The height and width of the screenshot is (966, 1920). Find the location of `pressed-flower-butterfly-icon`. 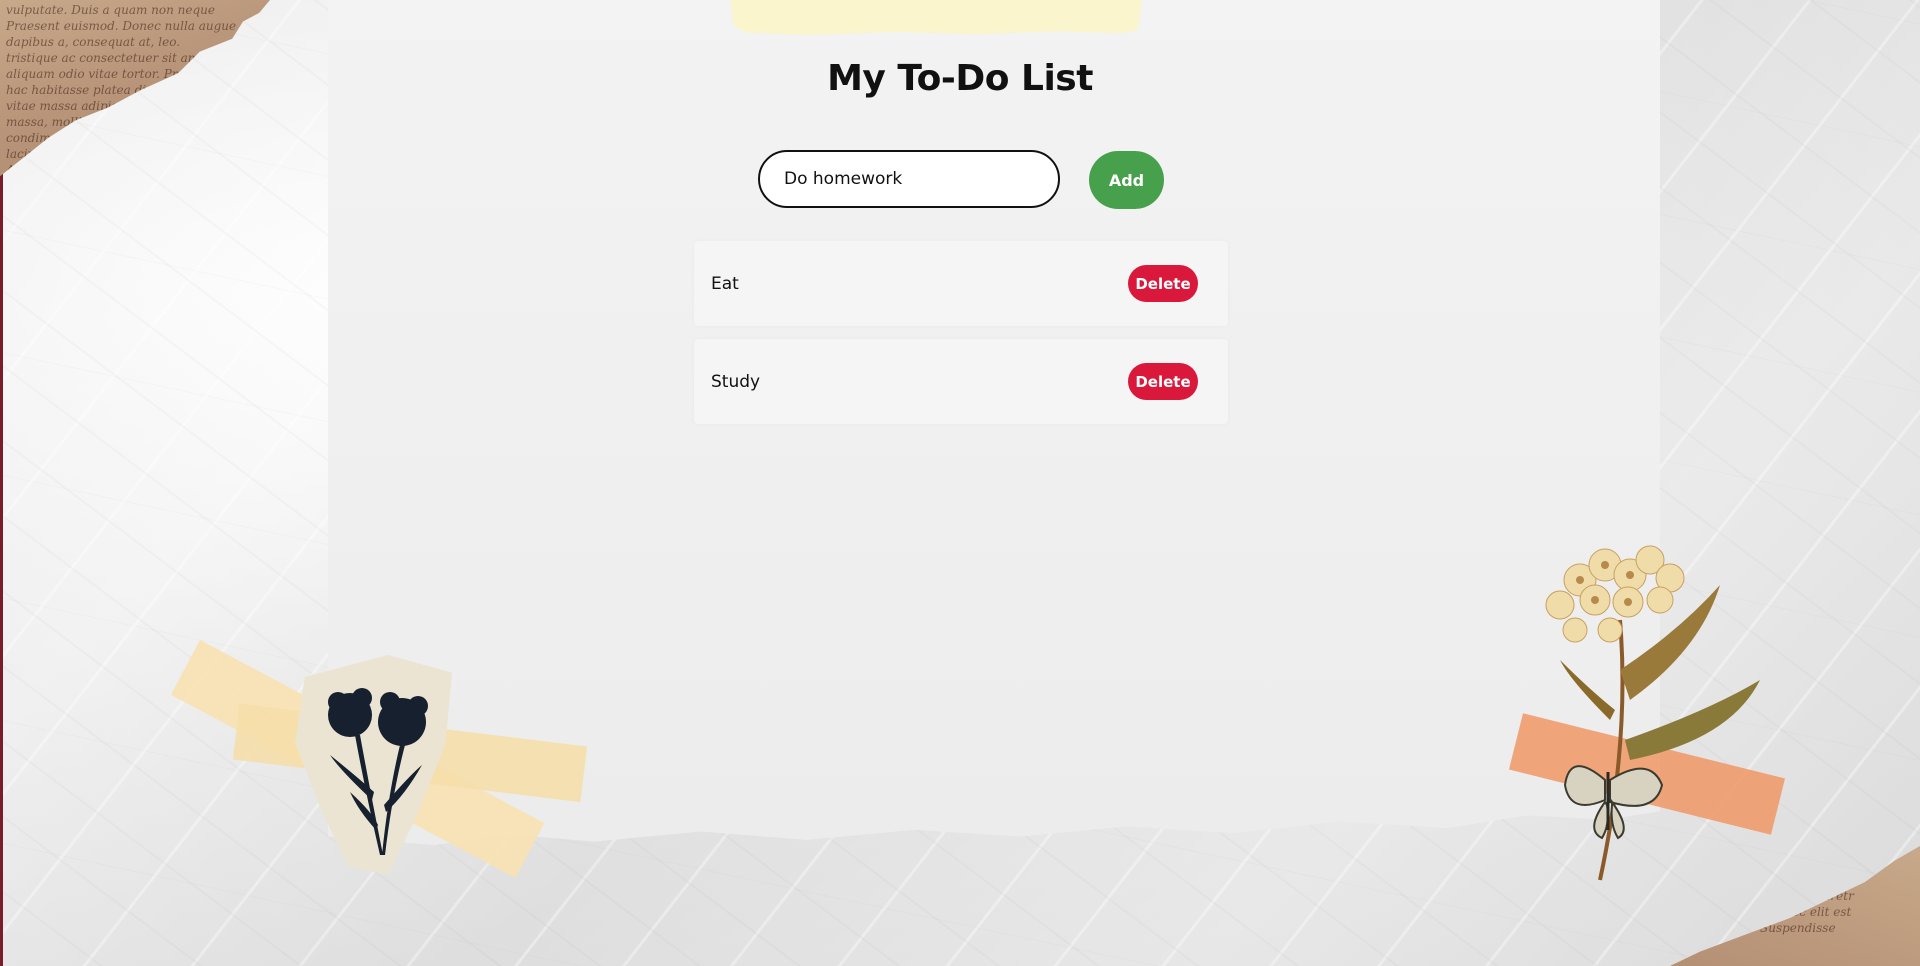

pressed-flower-butterfly-icon is located at coordinates (1652, 713).